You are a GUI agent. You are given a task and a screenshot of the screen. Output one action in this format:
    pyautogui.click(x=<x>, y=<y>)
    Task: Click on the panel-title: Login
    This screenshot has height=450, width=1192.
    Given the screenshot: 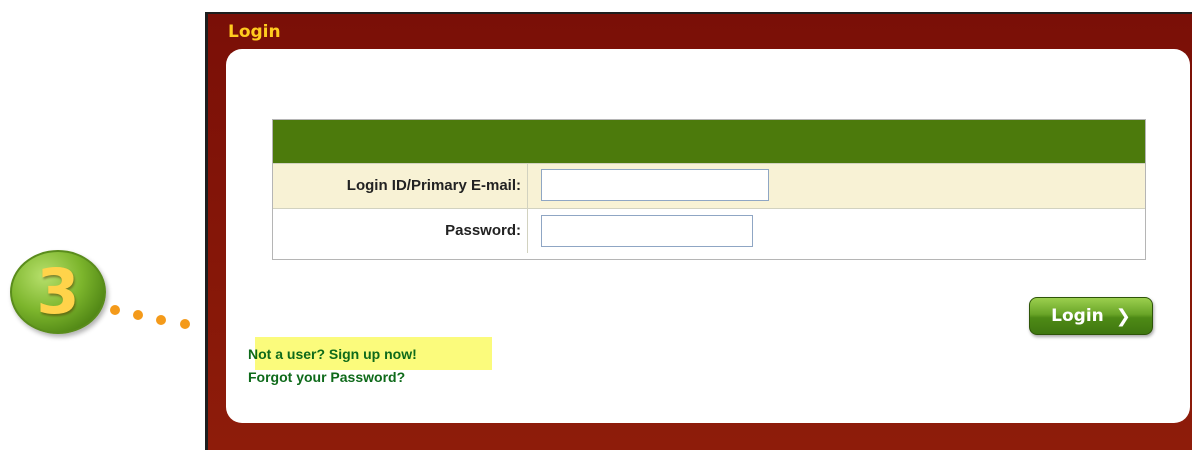 What is the action you would take?
    pyautogui.click(x=254, y=32)
    